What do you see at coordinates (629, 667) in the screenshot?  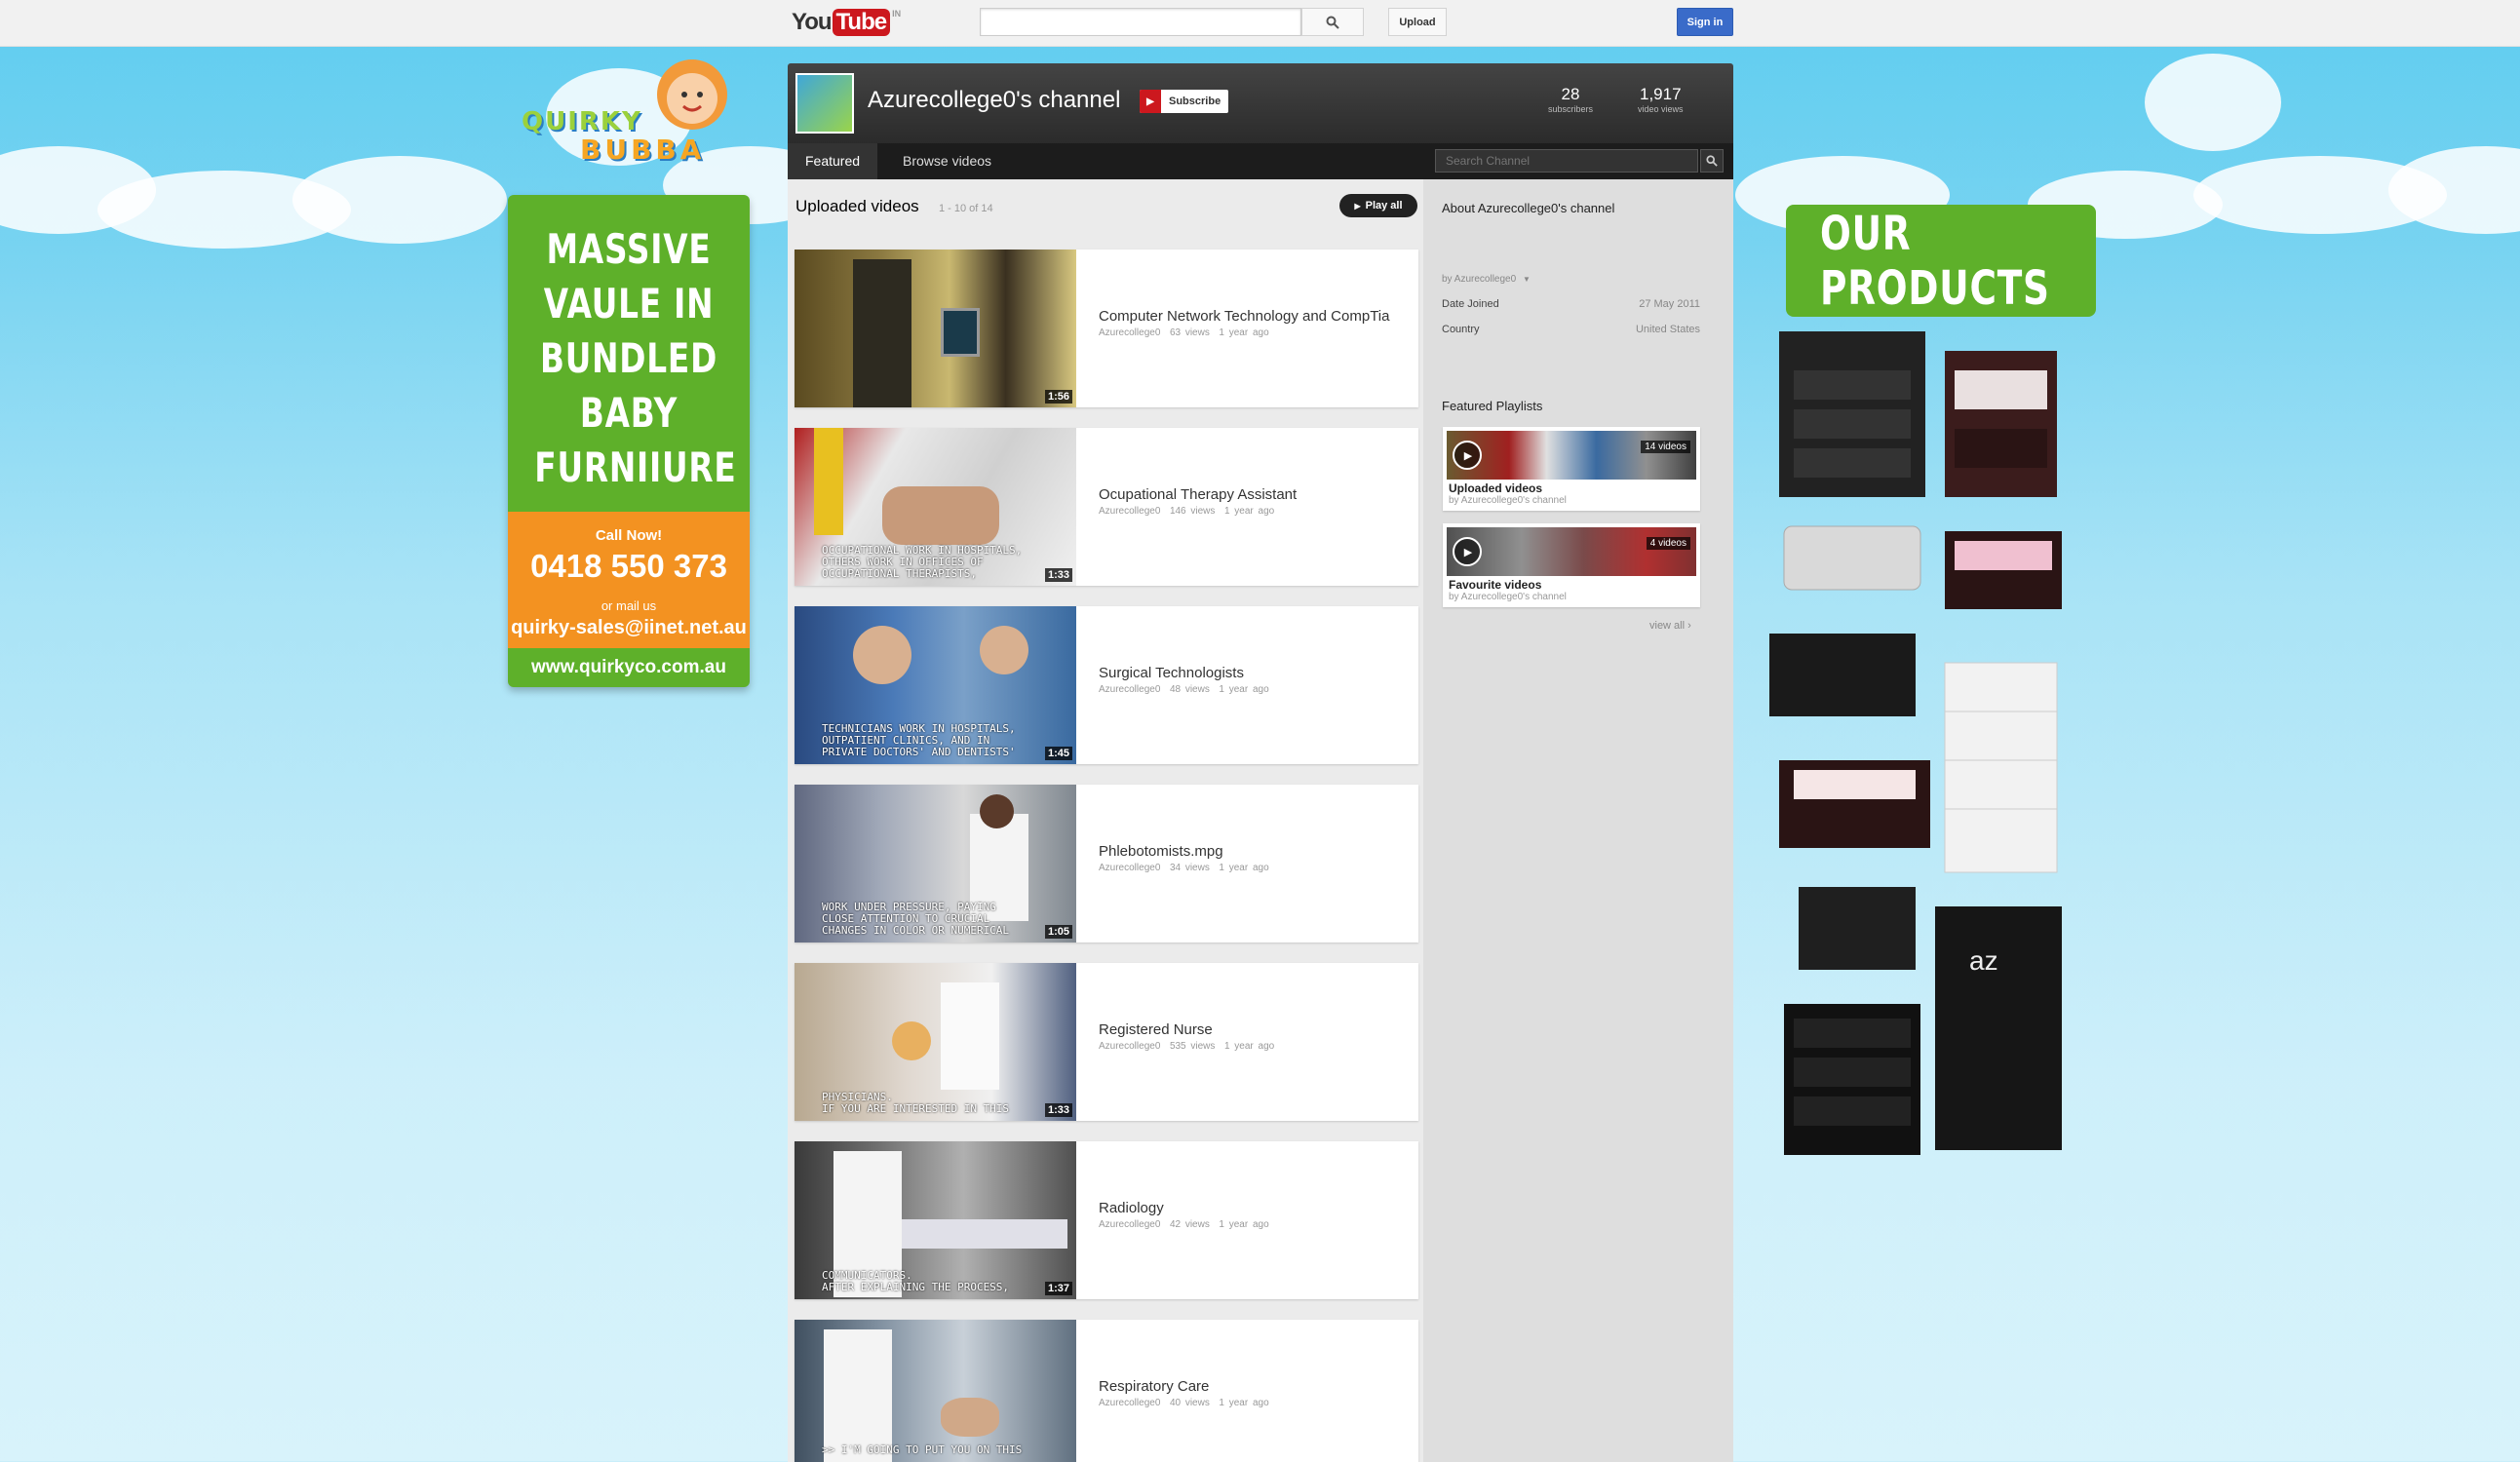 I see `ad-website-link: www.quirkyco.com.au` at bounding box center [629, 667].